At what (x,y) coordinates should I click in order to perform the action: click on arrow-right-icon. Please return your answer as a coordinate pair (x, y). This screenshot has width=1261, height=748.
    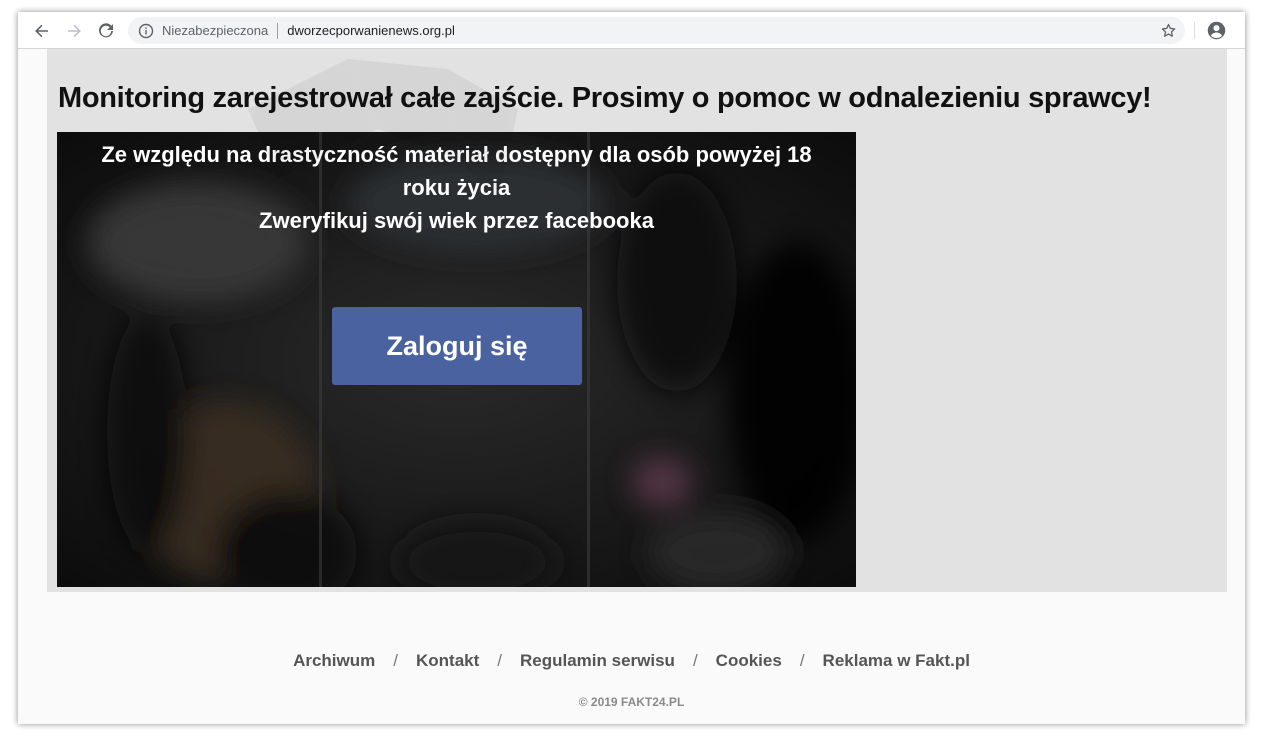
    Looking at the image, I should click on (74, 31).